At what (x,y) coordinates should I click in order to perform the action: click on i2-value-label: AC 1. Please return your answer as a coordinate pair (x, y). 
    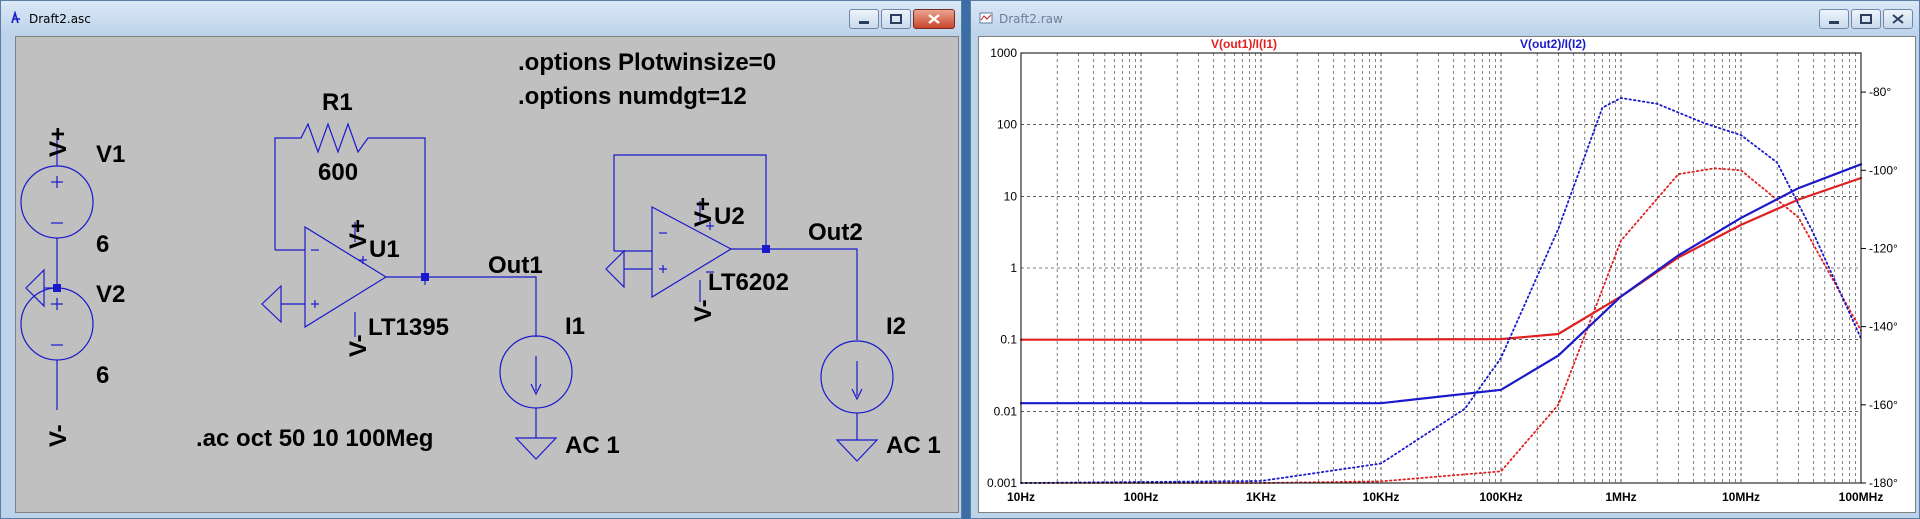
    Looking at the image, I should click on (913, 445).